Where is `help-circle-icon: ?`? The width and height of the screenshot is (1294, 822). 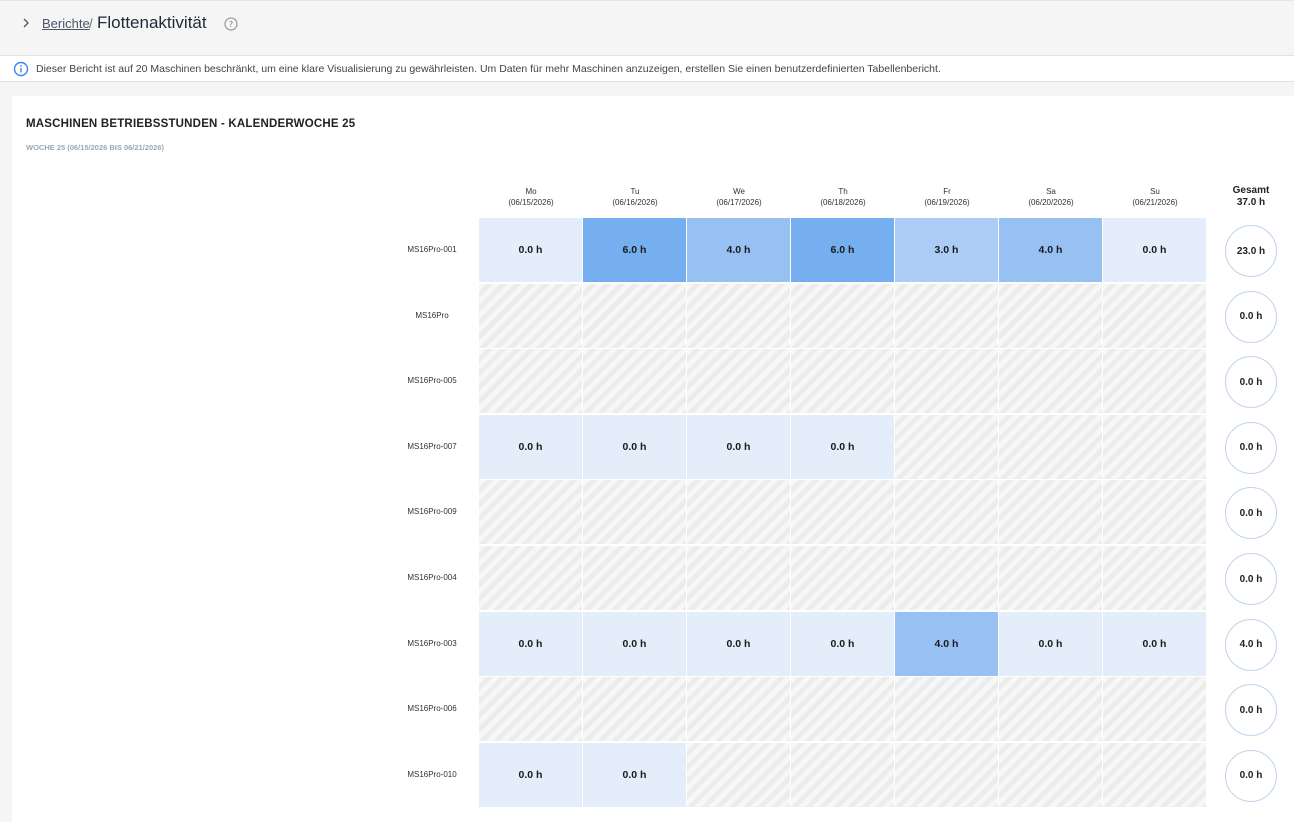
help-circle-icon: ? is located at coordinates (231, 24).